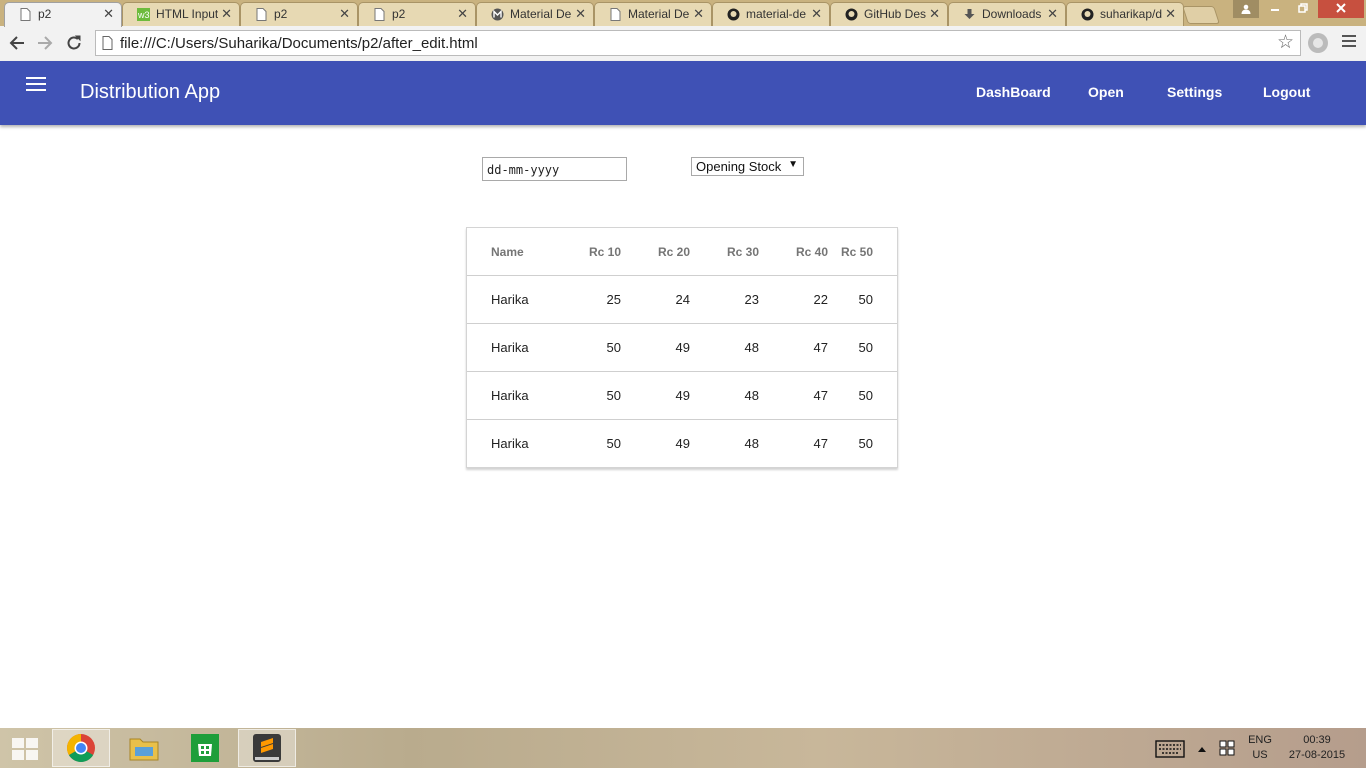 This screenshot has width=1366, height=768. Describe the element at coordinates (143, 15) in the screenshot. I see `svg-text: w3` at that location.